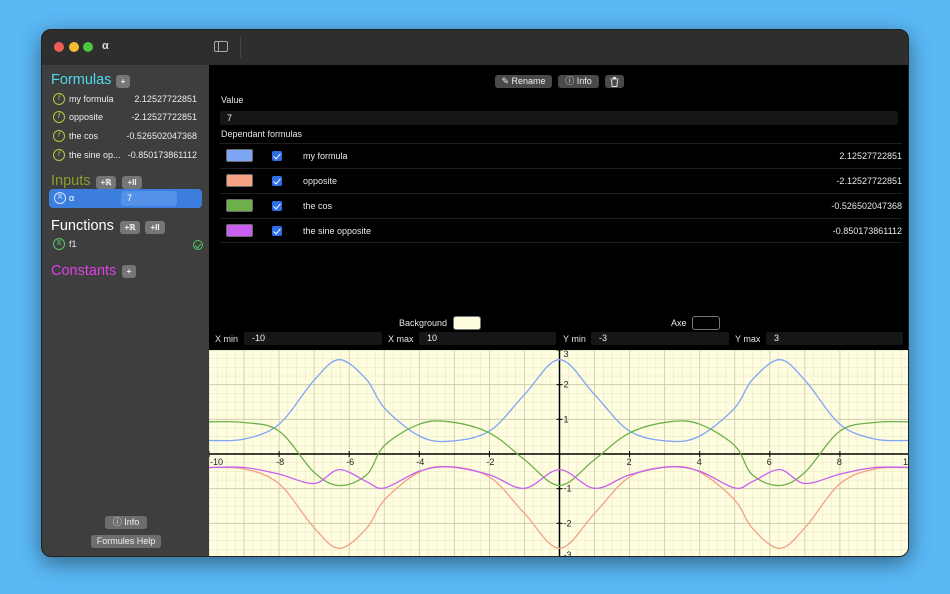  I want to click on dependant-name: opposite, so click(320, 181).